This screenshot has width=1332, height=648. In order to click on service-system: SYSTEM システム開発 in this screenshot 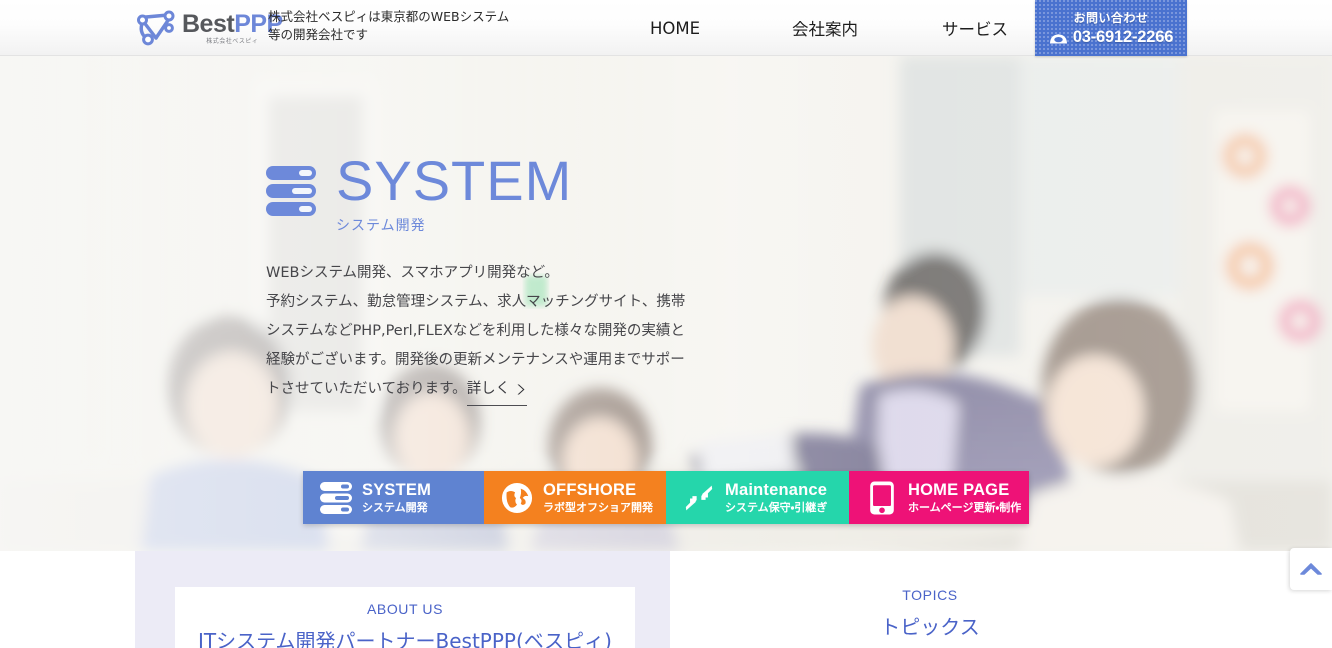, I will do `click(393, 497)`.